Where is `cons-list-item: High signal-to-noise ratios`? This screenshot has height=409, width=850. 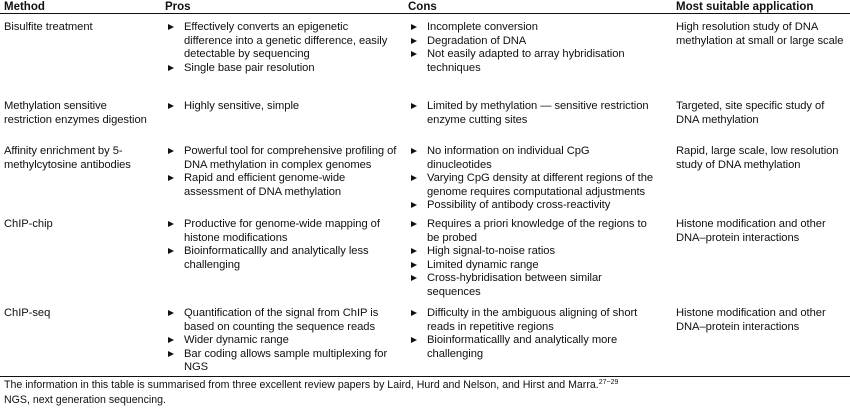
cons-list-item: High signal-to-noise ratios is located at coordinates (532, 252).